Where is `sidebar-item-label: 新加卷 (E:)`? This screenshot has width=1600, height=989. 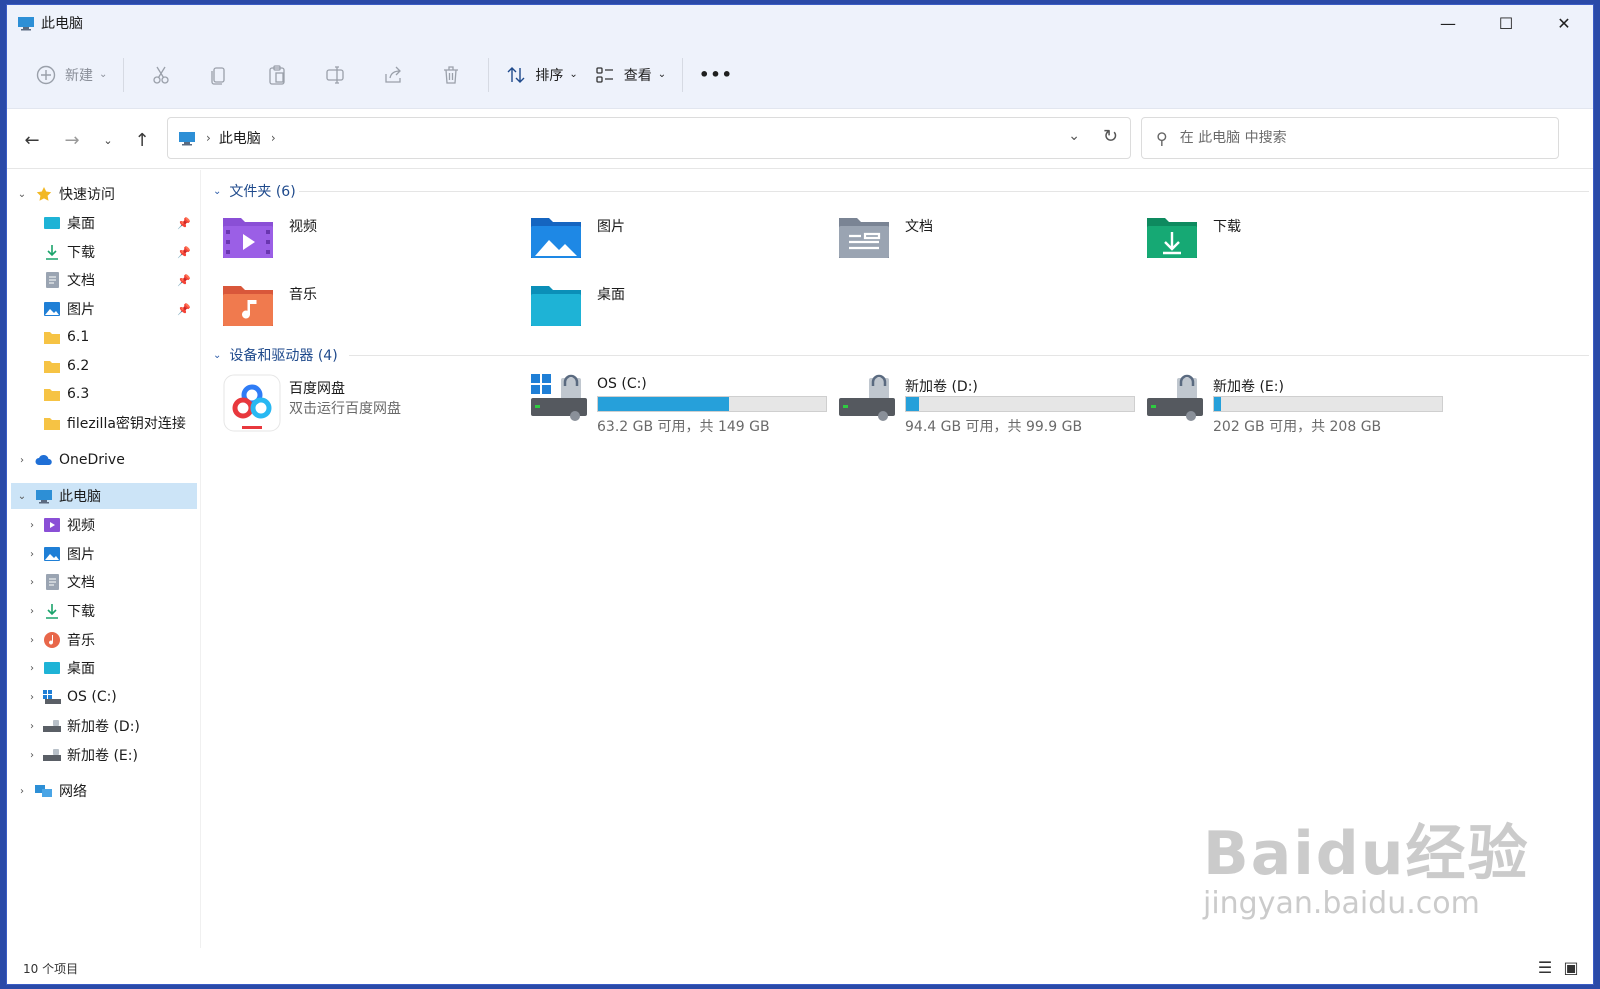
sidebar-item-label: 新加卷 (E:) is located at coordinates (102, 756).